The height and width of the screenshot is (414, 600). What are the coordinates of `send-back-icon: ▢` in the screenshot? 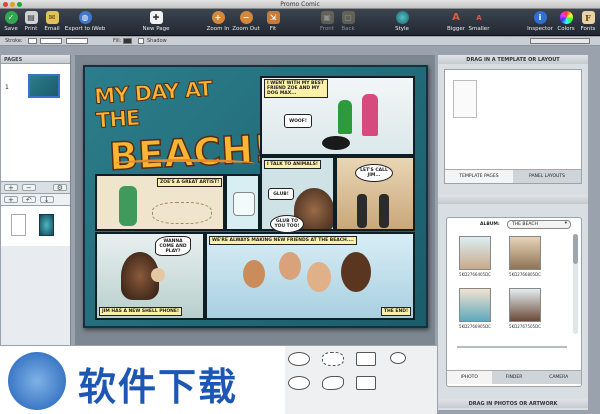 It's located at (348, 17).